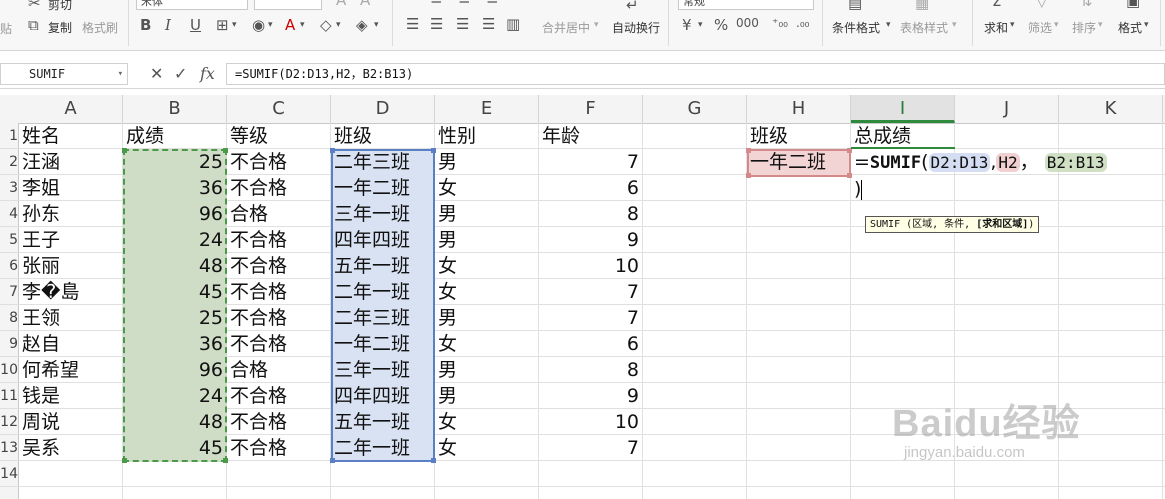 The height and width of the screenshot is (499, 1165). I want to click on percent-icon: %, so click(721, 25).